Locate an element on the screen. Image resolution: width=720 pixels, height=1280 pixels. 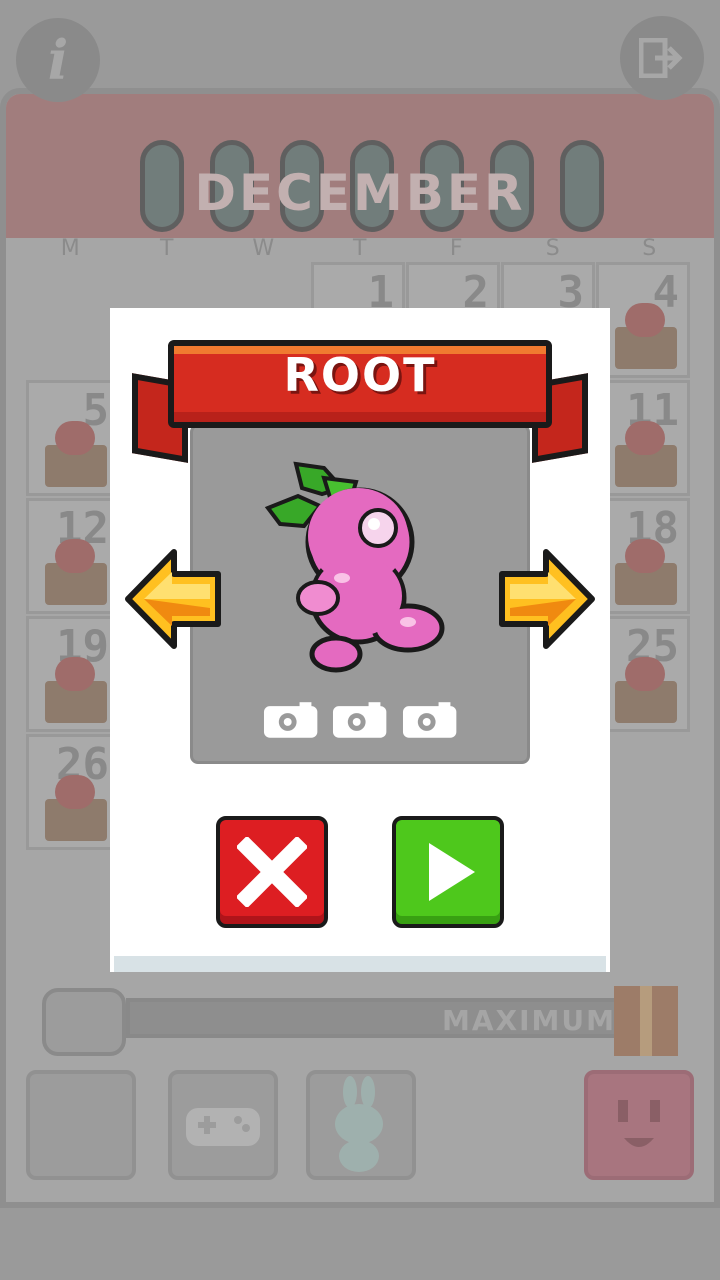
play-button is located at coordinates (448, 872).